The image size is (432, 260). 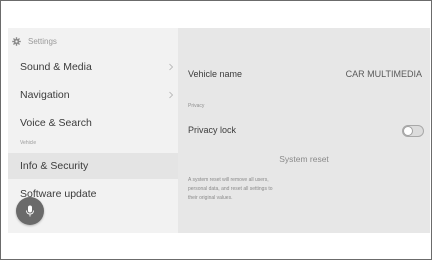 What do you see at coordinates (228, 180) in the screenshot?
I see `reset-desc-line: A system reset will remove all users,` at bounding box center [228, 180].